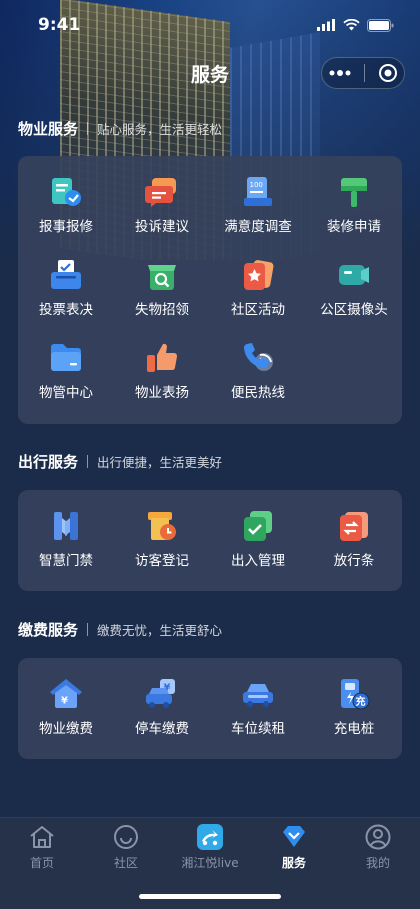 This screenshot has width=420, height=909. Describe the element at coordinates (66, 561) in the screenshot. I see `service-item-label: 智慧门禁` at that location.